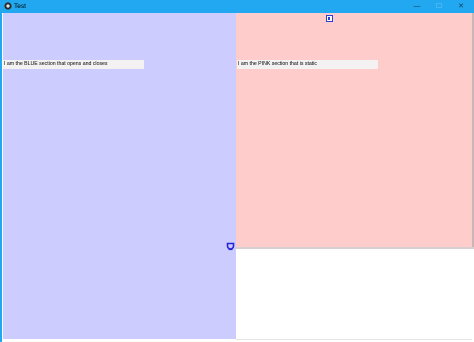 Image resolution: width=474 pixels, height=342 pixels. I want to click on close-icon: ✕, so click(461, 6).